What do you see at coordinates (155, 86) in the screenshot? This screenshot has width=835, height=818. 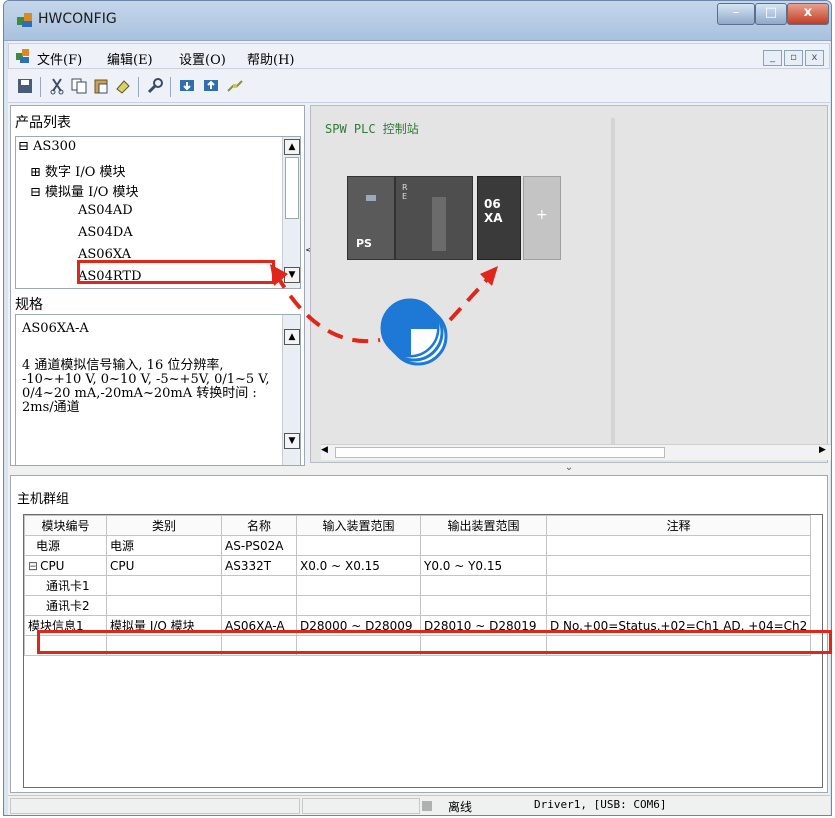 I see `wrench-icon` at bounding box center [155, 86].